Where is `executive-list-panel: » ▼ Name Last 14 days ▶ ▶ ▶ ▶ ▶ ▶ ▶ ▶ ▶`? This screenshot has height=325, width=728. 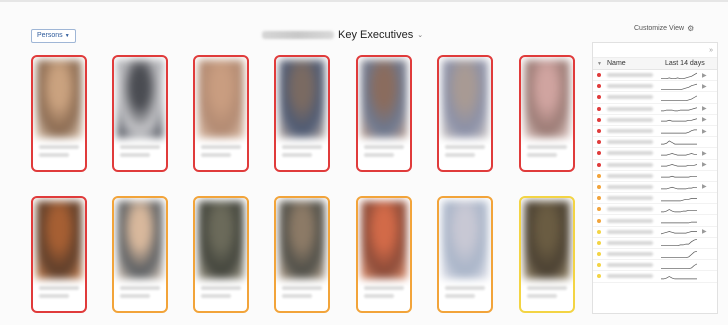 executive-list-panel: » ▼ Name Last 14 days ▶ ▶ ▶ ▶ ▶ ▶ ▶ ▶ ▶ is located at coordinates (655, 178).